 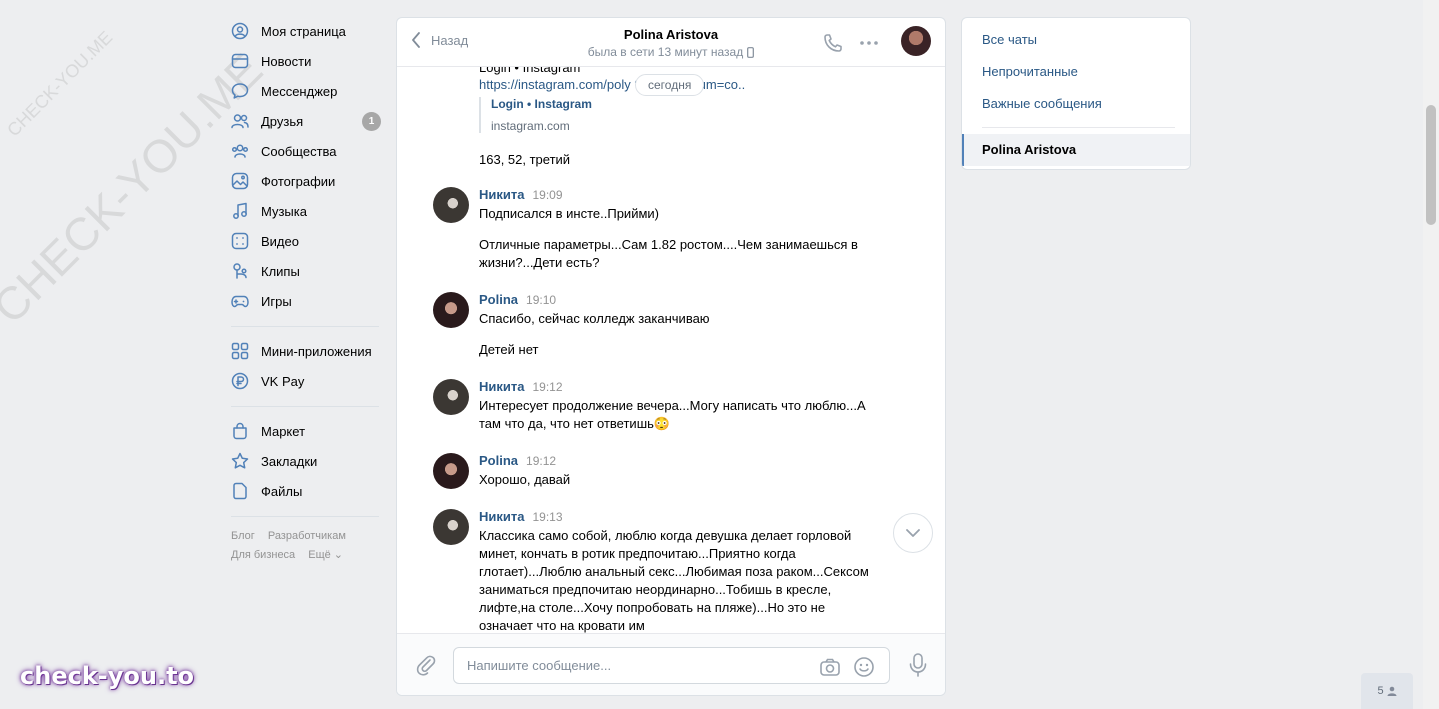 What do you see at coordinates (1076, 40) in the screenshot?
I see `filter-all-chats: Все чаты` at bounding box center [1076, 40].